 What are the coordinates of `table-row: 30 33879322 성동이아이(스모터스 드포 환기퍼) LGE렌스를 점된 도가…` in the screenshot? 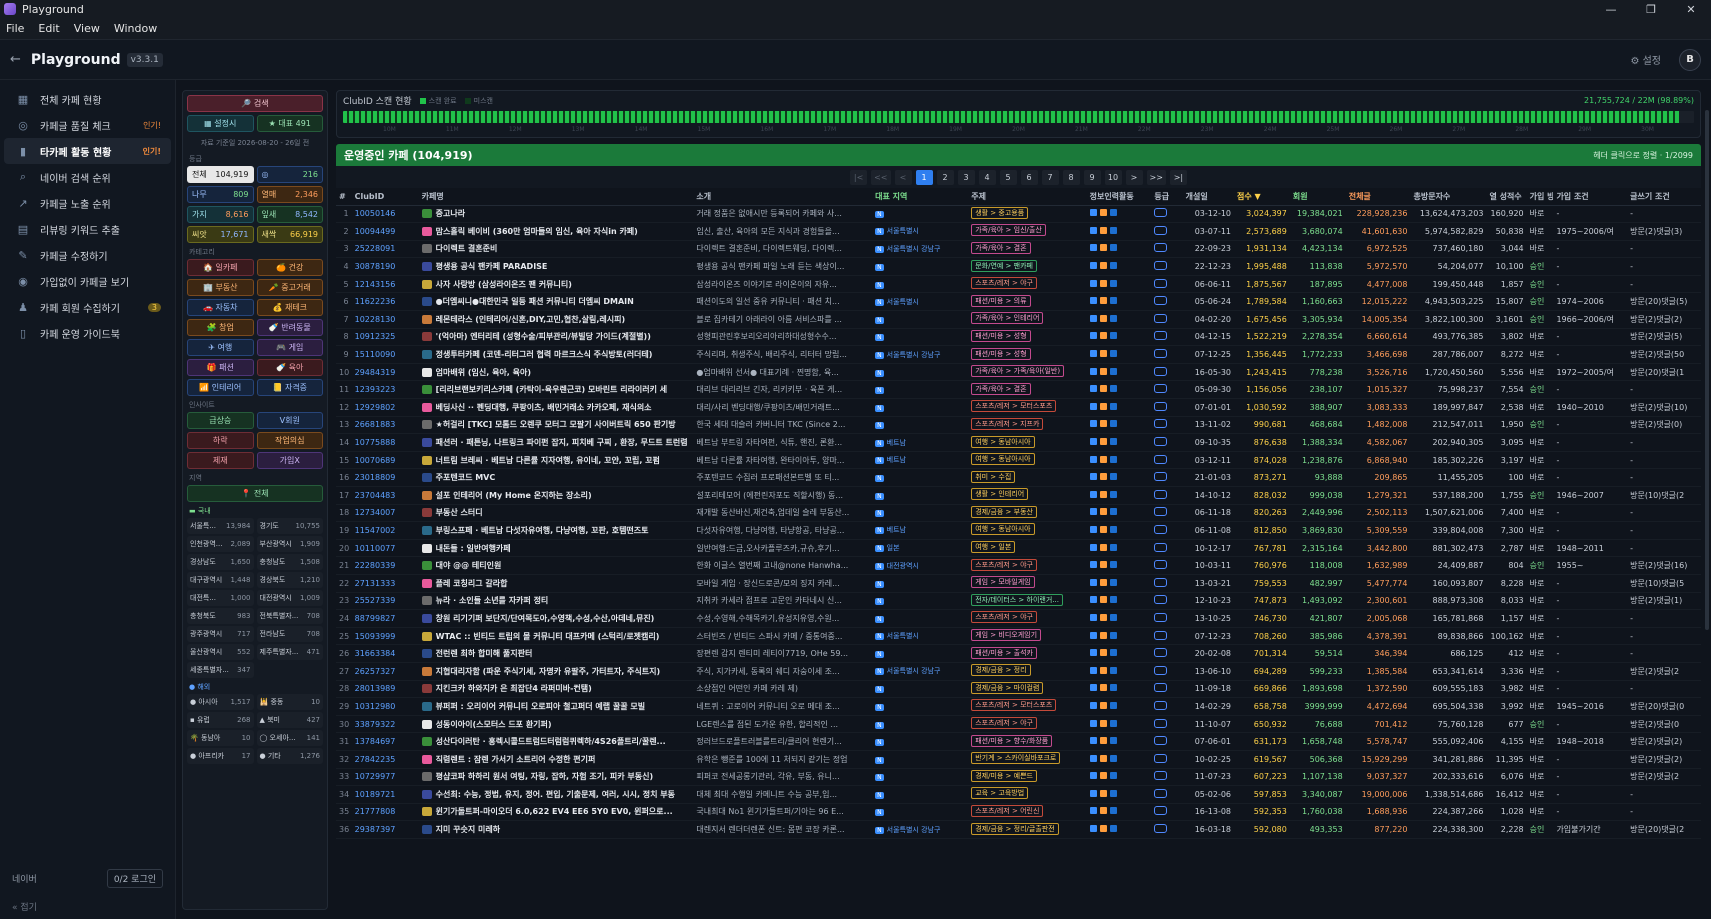 It's located at (1018, 724).